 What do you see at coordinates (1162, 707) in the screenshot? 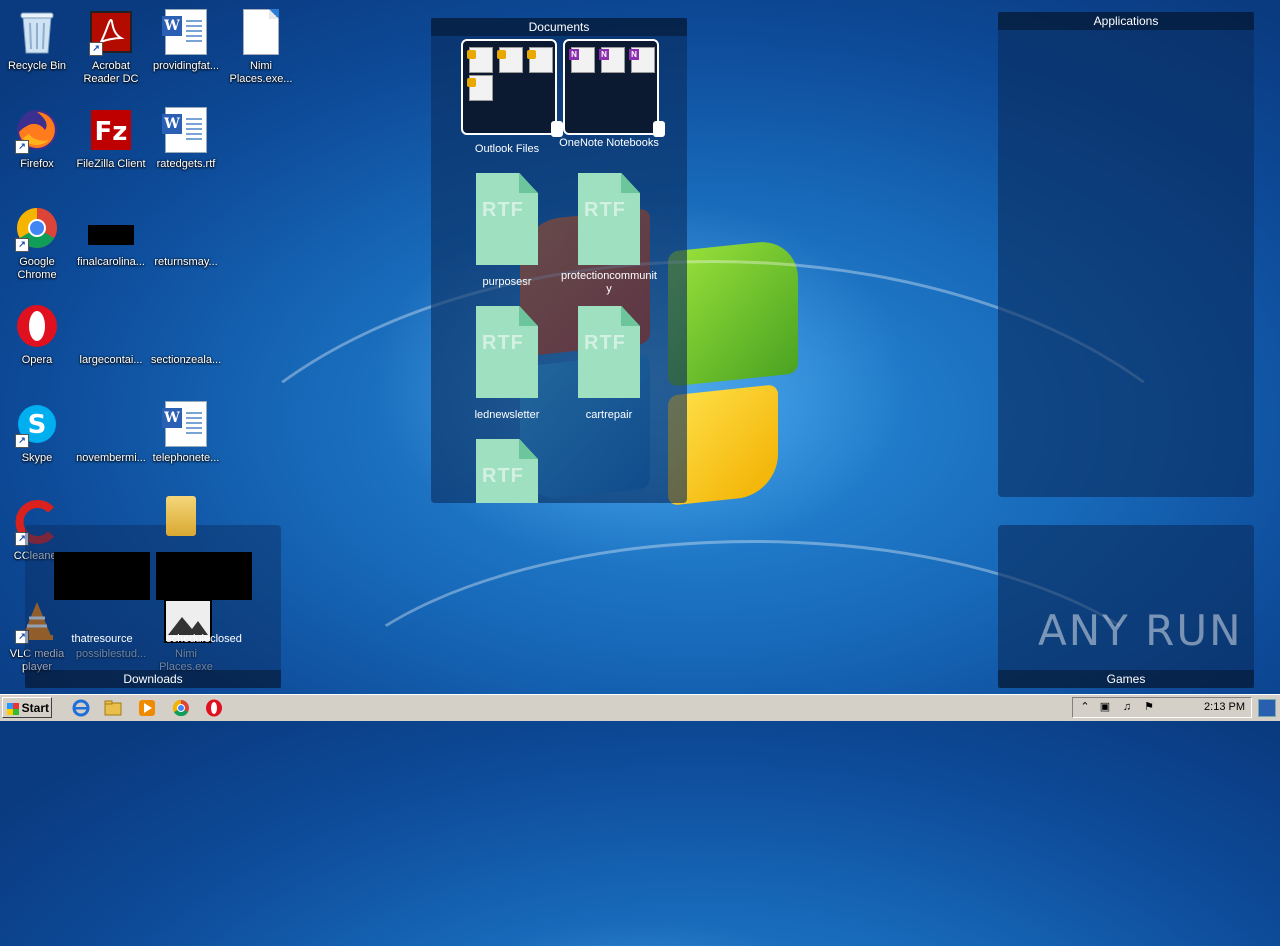
I see `system-tray: ⌃ ▣ ♫ ⚑ 2:13 PM` at bounding box center [1162, 707].